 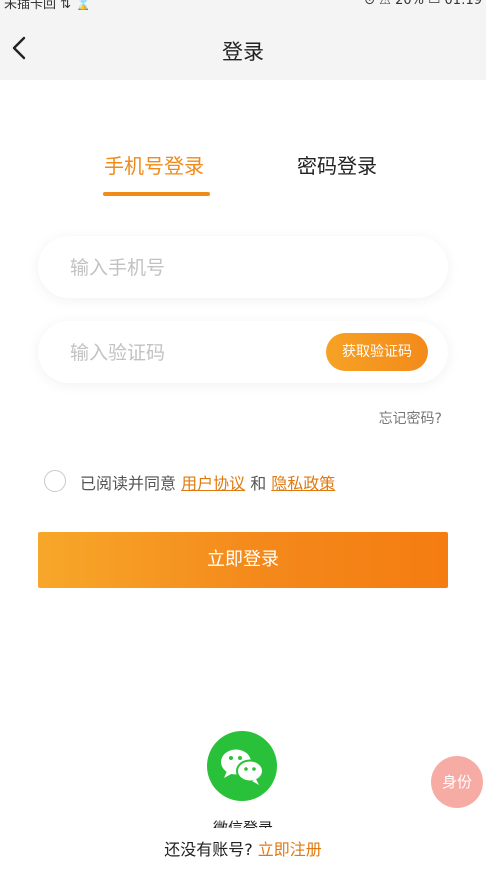 I want to click on phone-input, so click(x=195, y=268).